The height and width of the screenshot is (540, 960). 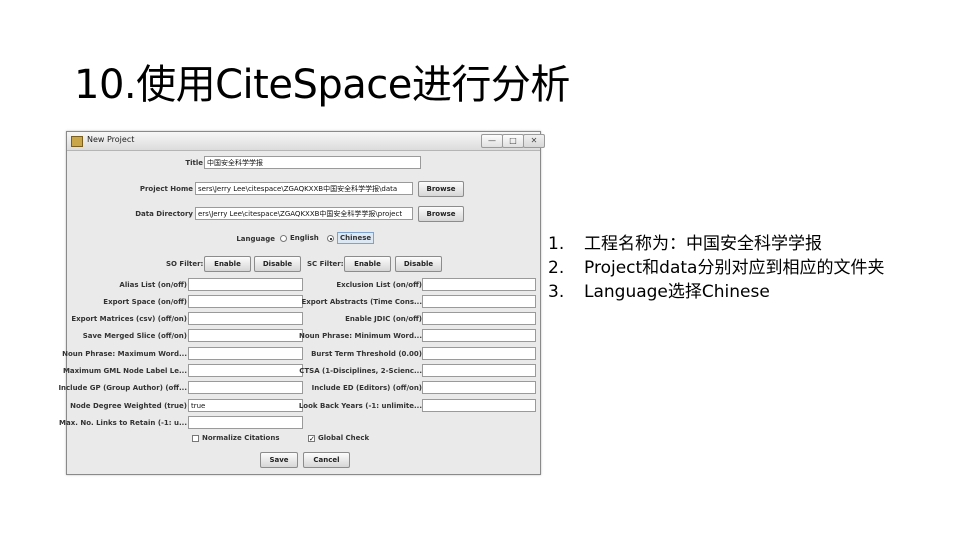 I want to click on dialog-title: New Project, so click(x=111, y=139).